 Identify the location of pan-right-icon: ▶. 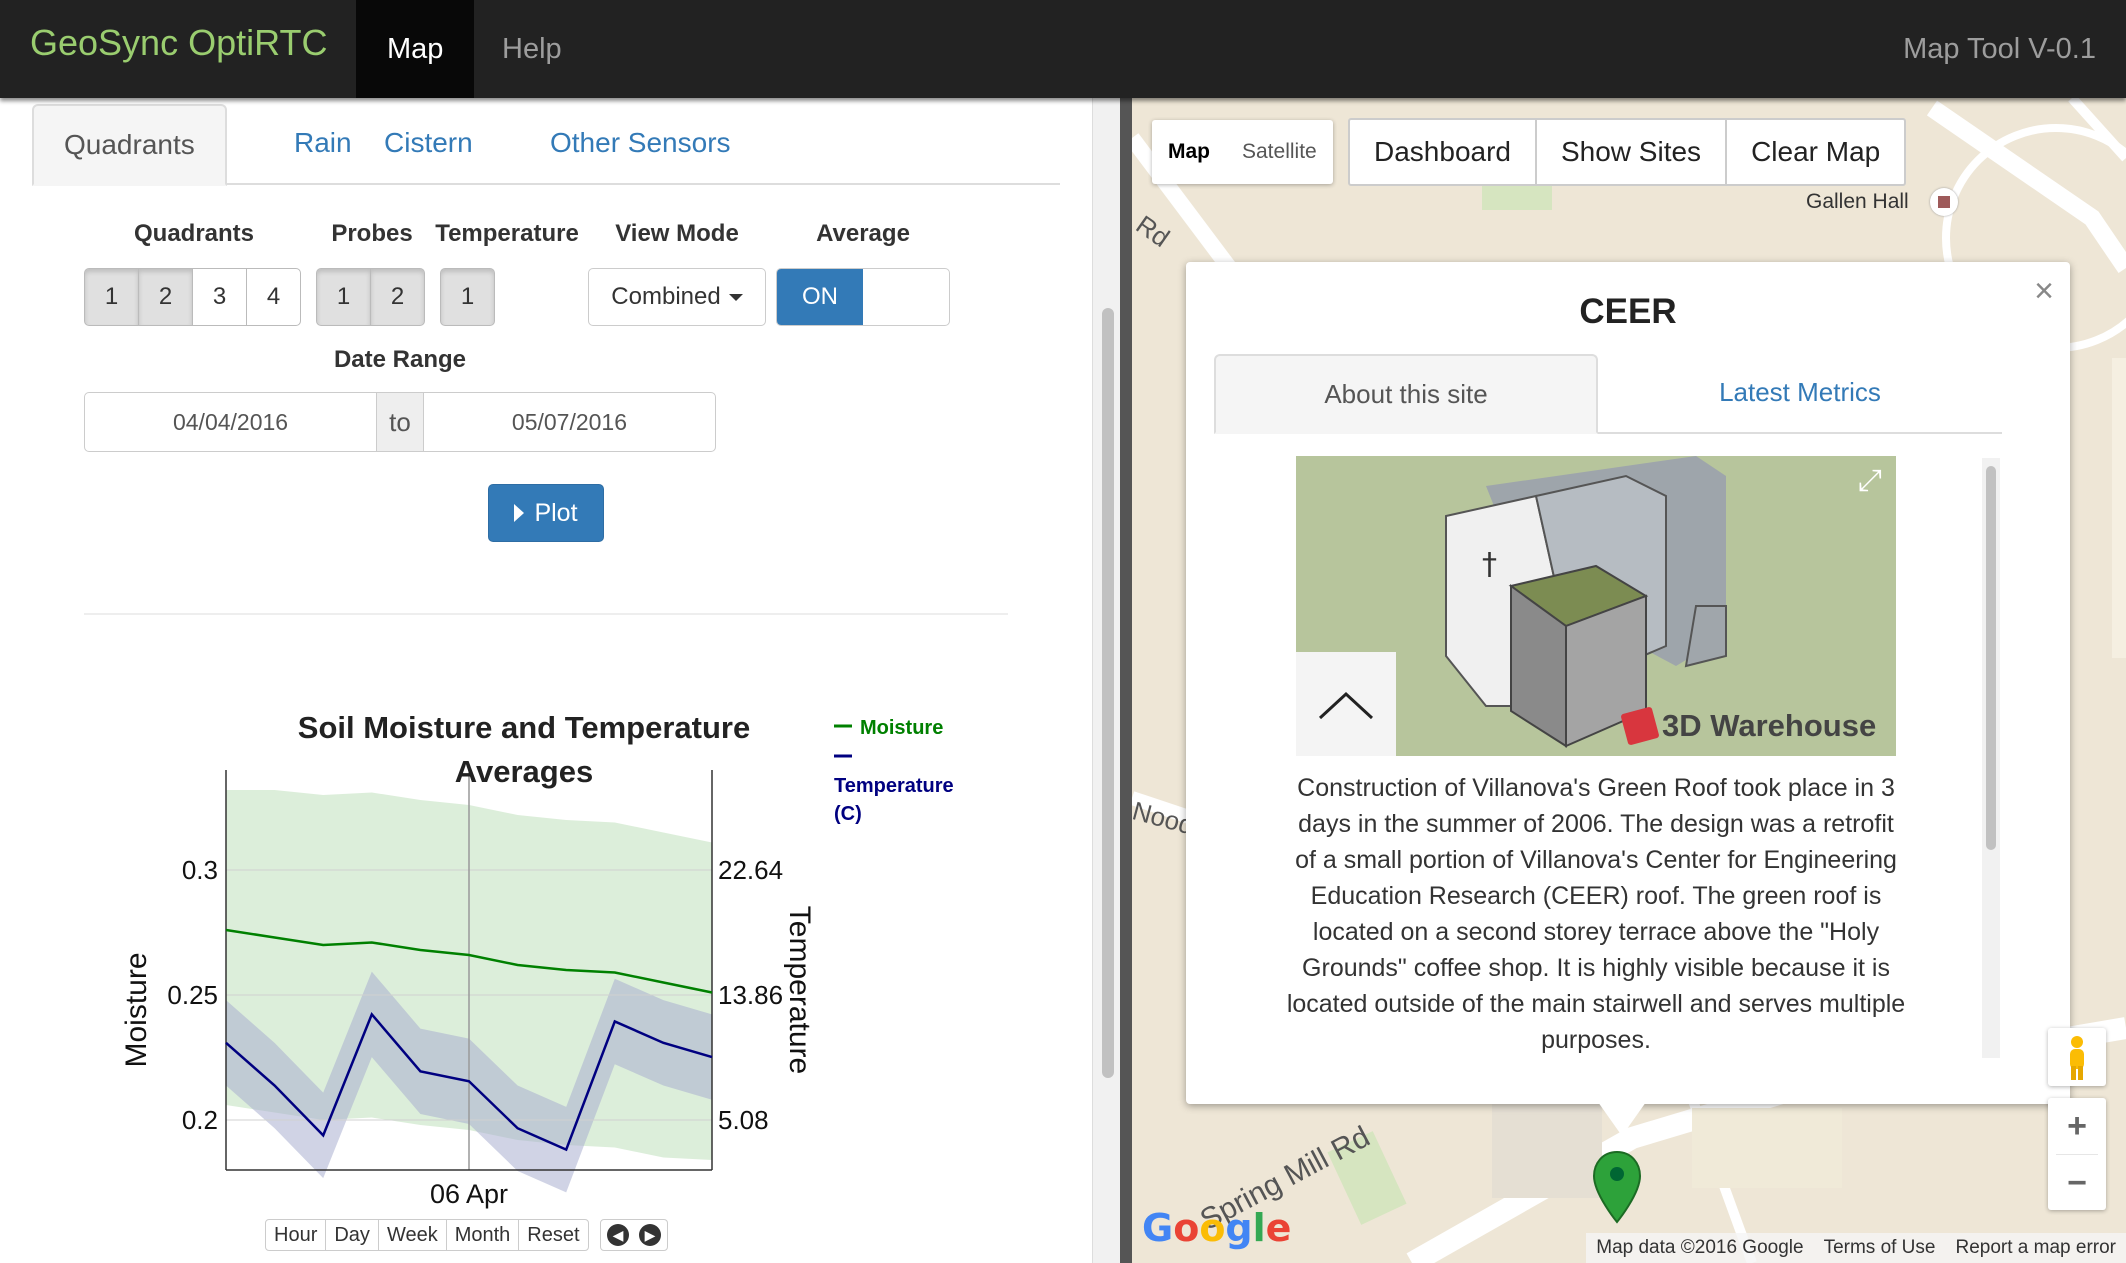
(650, 1235).